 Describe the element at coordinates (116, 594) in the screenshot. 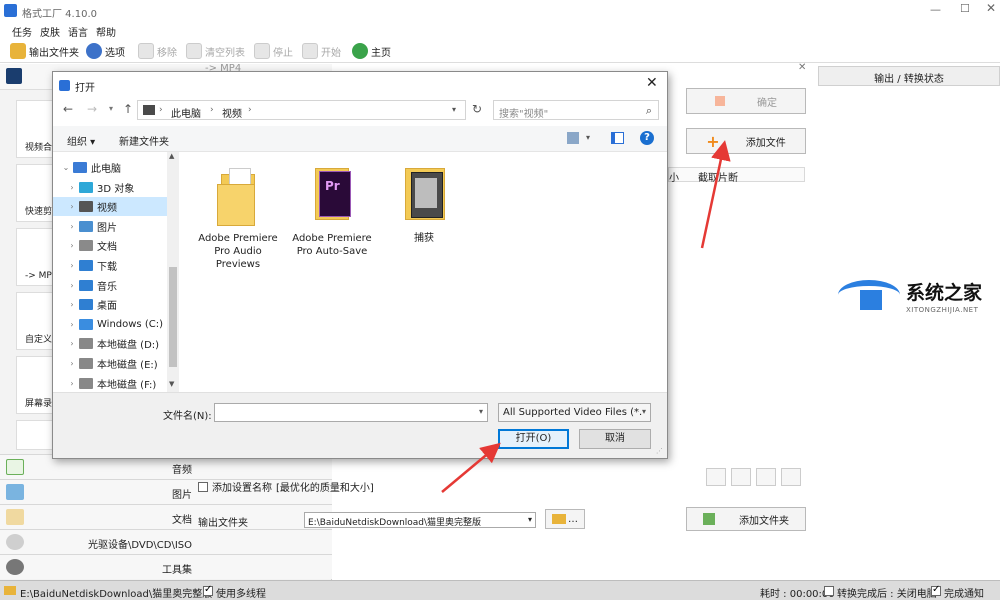

I see `status-path: E:\BaiduNetdiskDownload\猫里奥完整版` at that location.